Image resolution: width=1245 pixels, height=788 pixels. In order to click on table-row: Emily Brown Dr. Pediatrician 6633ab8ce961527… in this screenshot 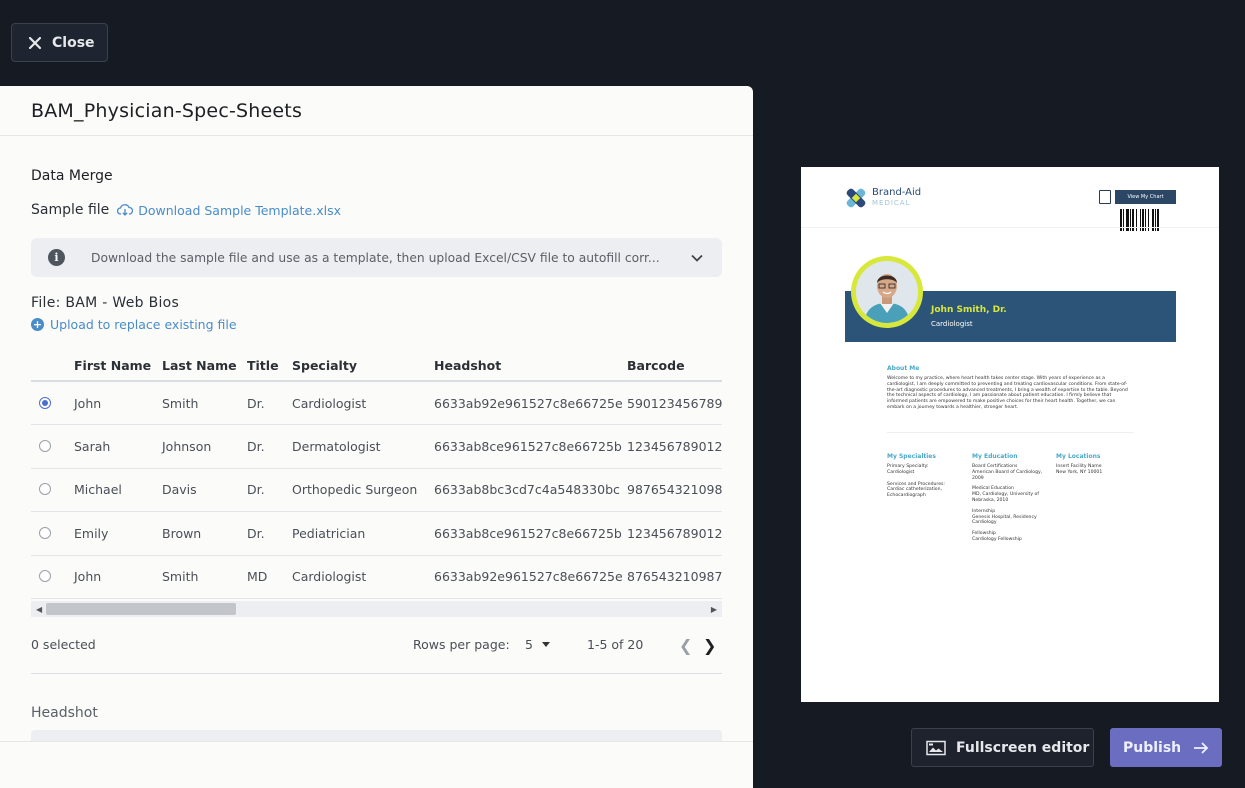, I will do `click(376, 533)`.